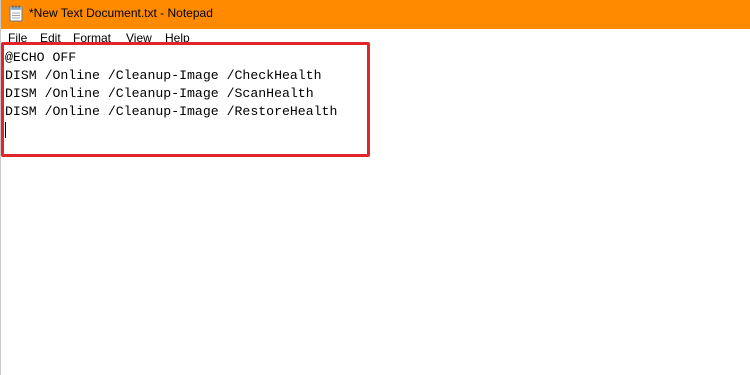 The image size is (750, 375). I want to click on menu-file: File, so click(17, 38).